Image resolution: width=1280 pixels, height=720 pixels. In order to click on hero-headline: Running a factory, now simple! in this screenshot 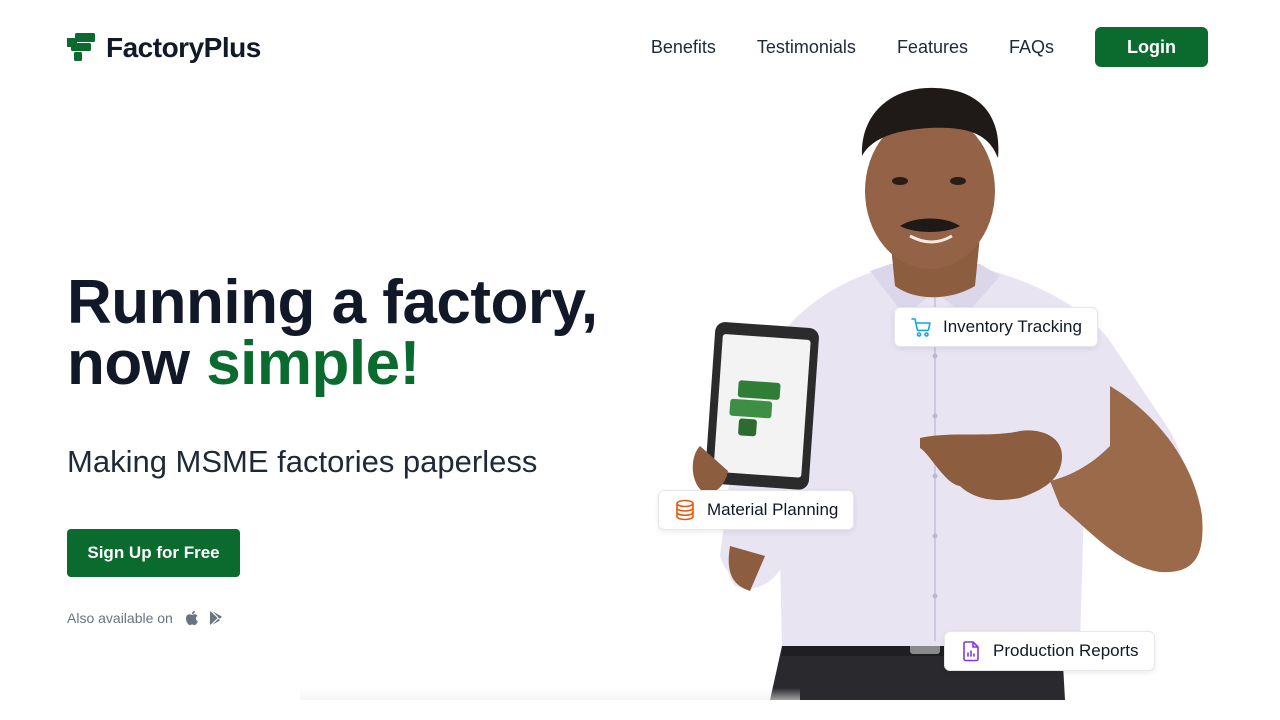, I will do `click(332, 331)`.